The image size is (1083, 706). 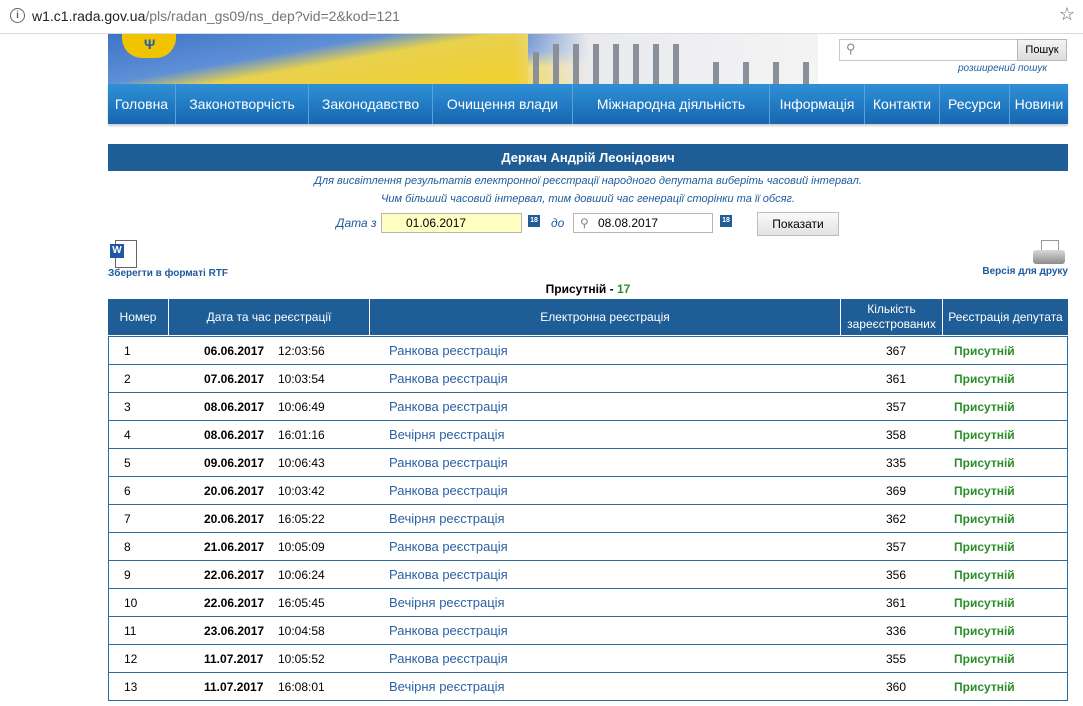 What do you see at coordinates (371, 104) in the screenshot?
I see `nav-item-legislation: Законодавство` at bounding box center [371, 104].